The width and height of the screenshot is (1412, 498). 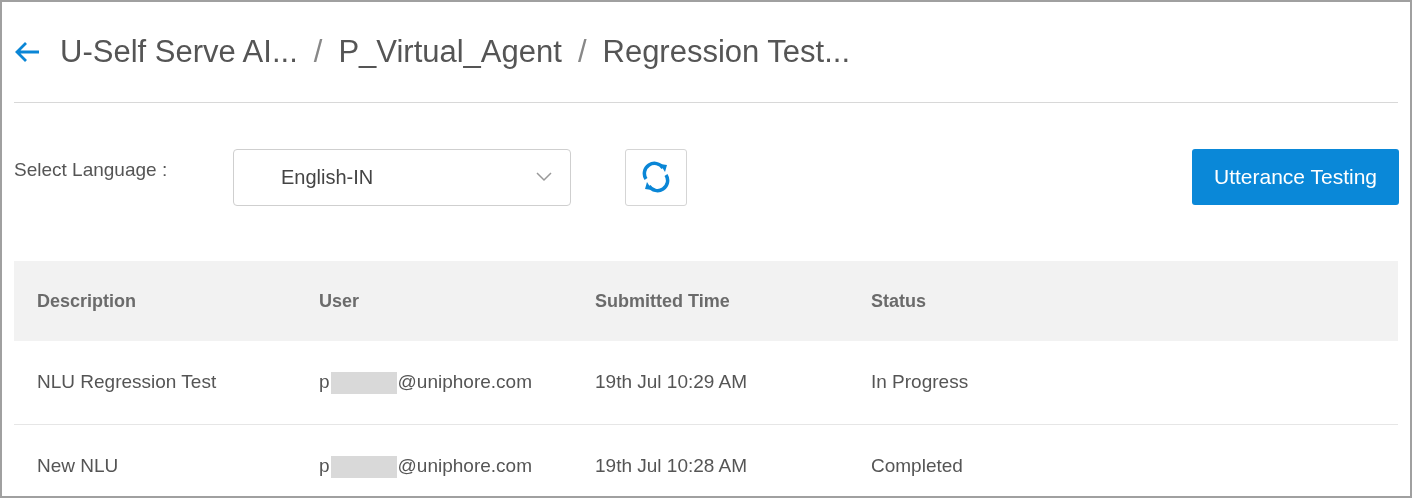 I want to click on table-cell-text: 19th Jul 10:28 AM, so click(x=672, y=466).